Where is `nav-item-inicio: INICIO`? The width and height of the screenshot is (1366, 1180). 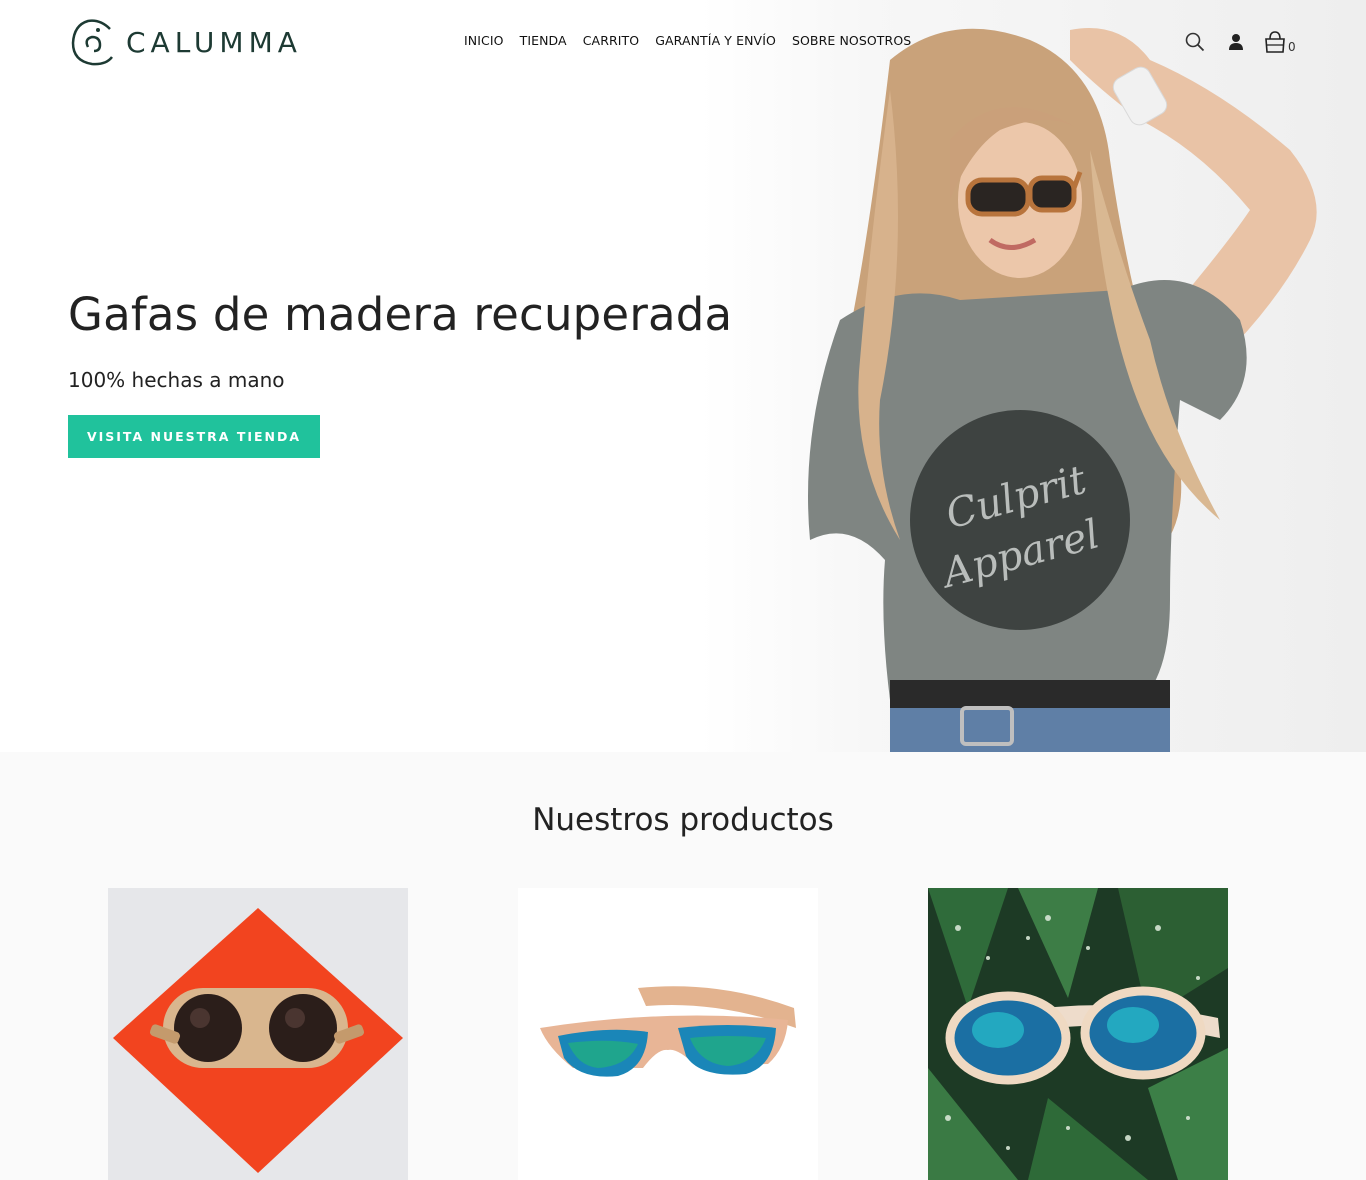
nav-item-inicio: INICIO is located at coordinates (484, 40).